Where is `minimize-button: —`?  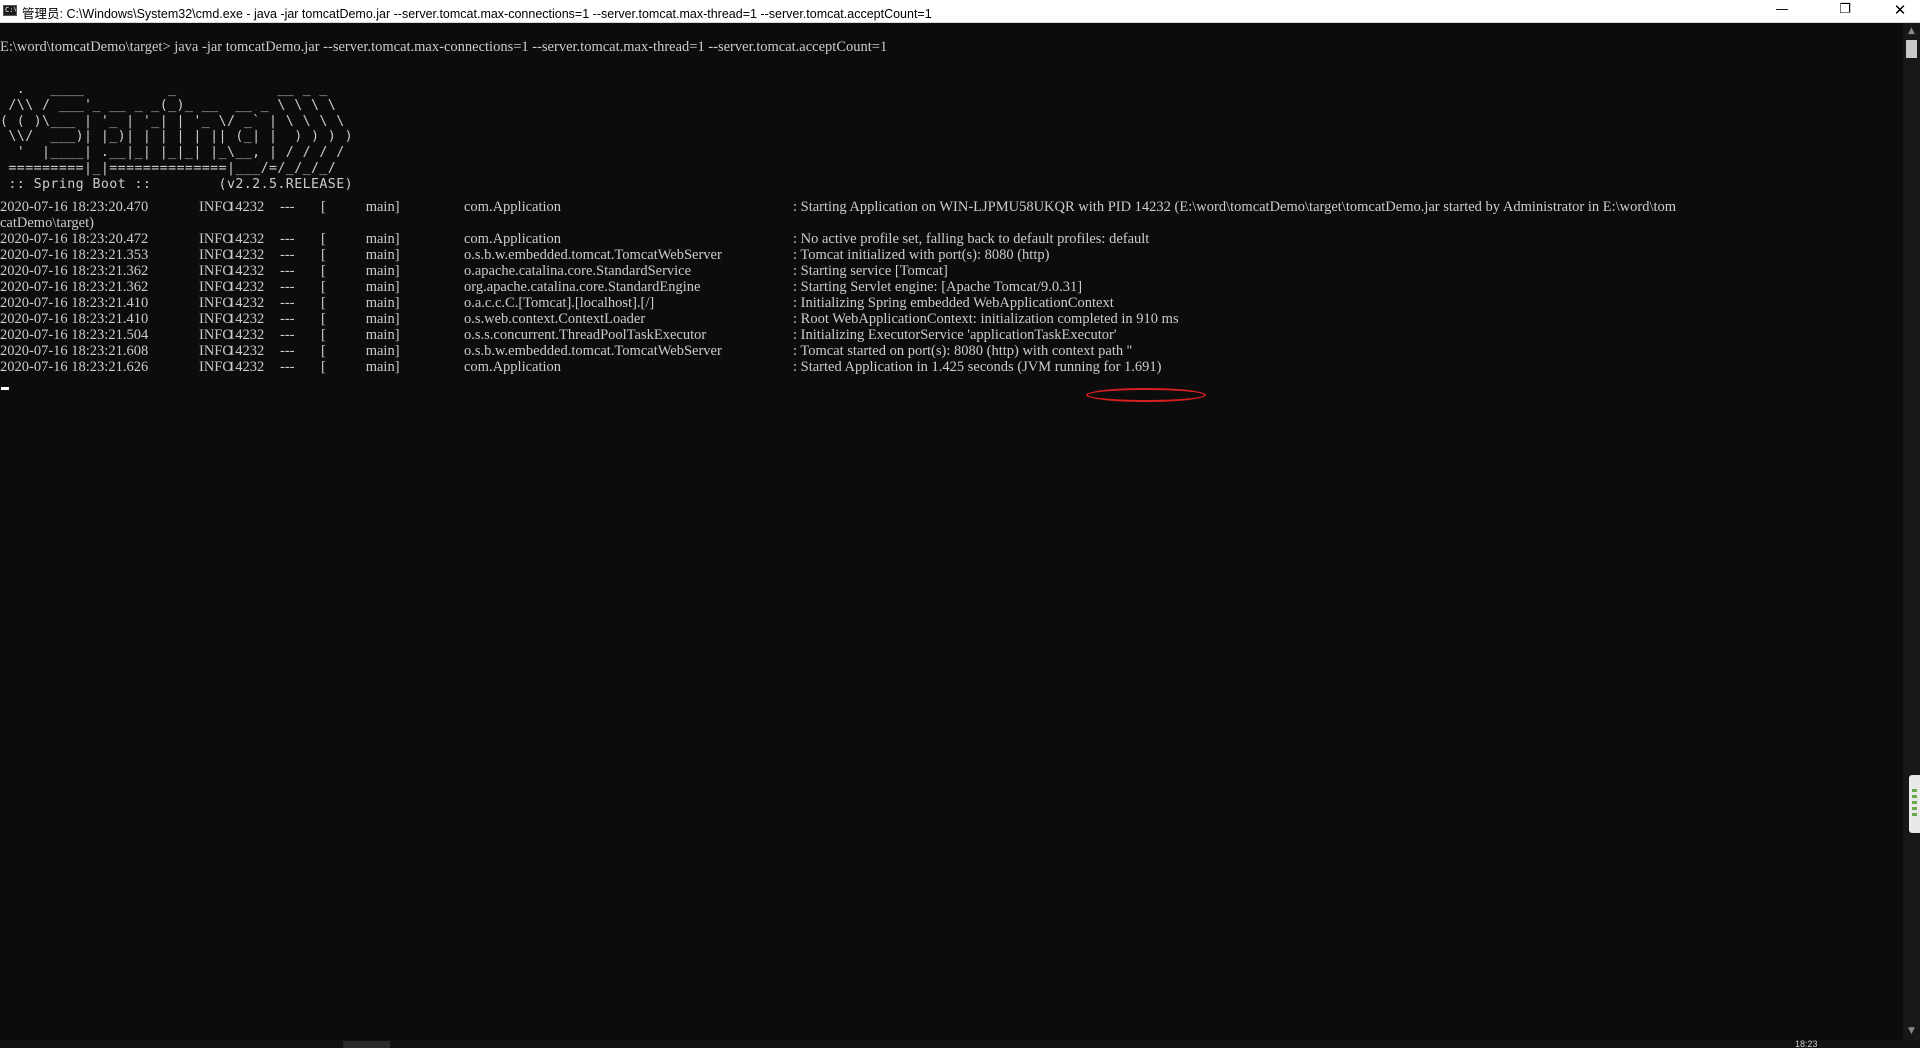
minimize-button: — is located at coordinates (1782, 11).